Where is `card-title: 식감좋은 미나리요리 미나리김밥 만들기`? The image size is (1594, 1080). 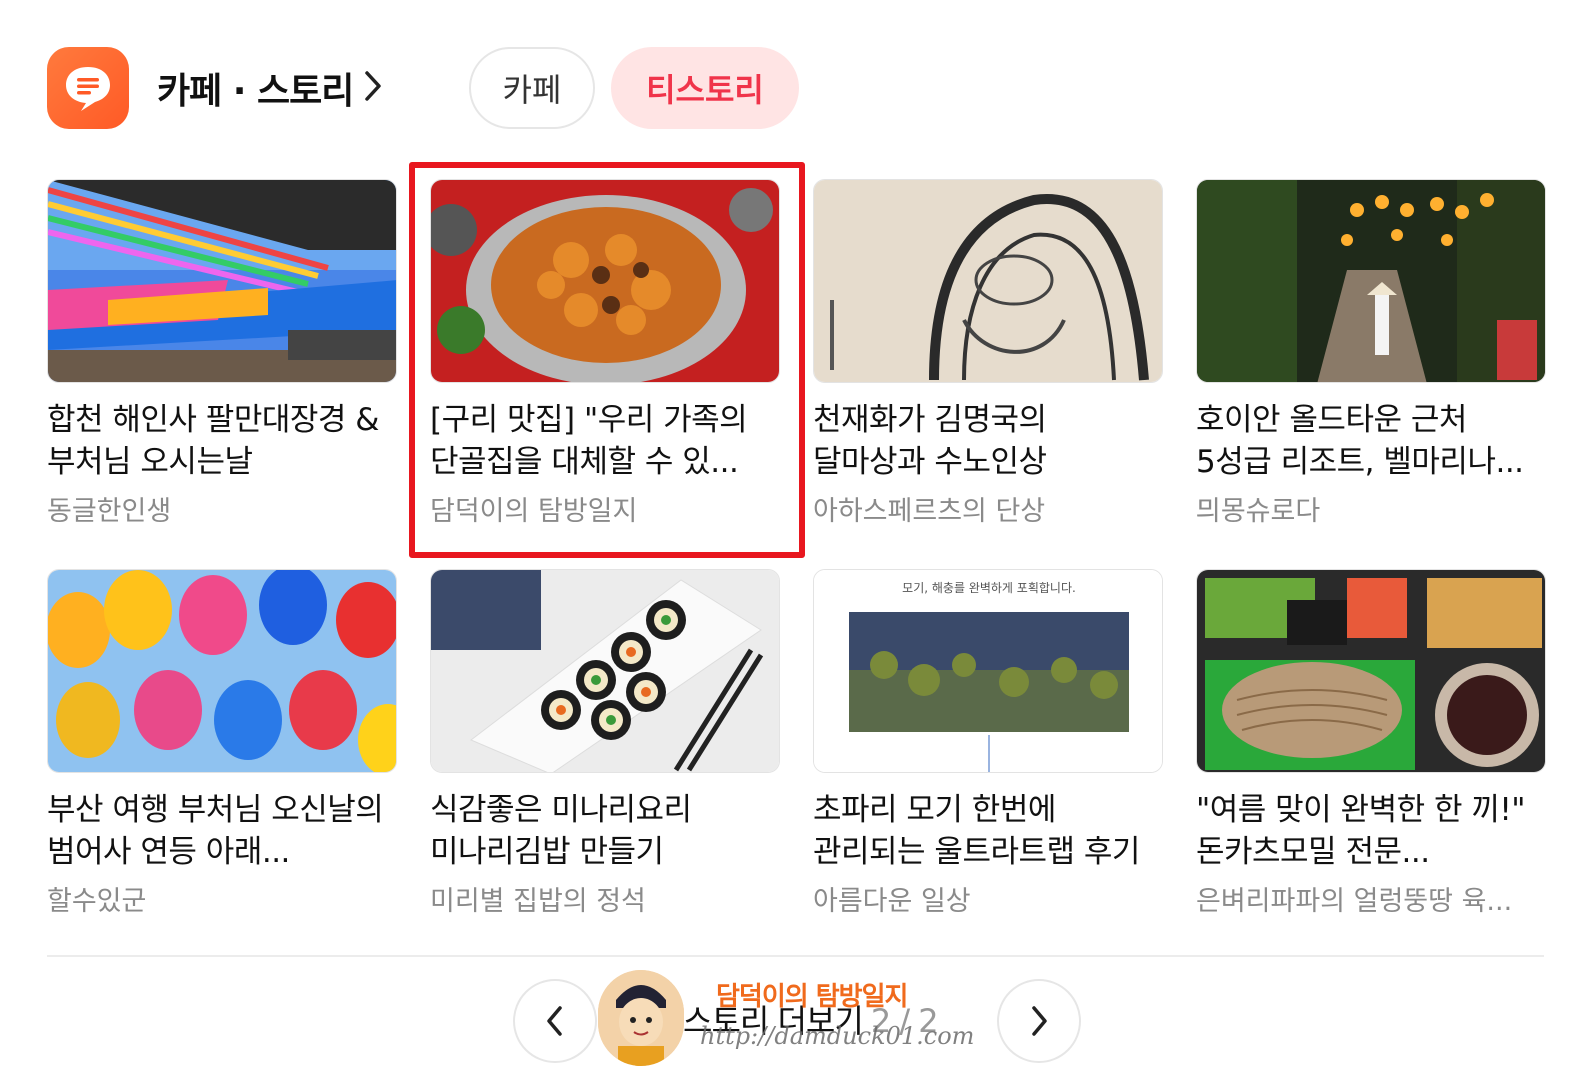
card-title: 식감좋은 미나리요리 미나리김밥 만들기 is located at coordinates (605, 831).